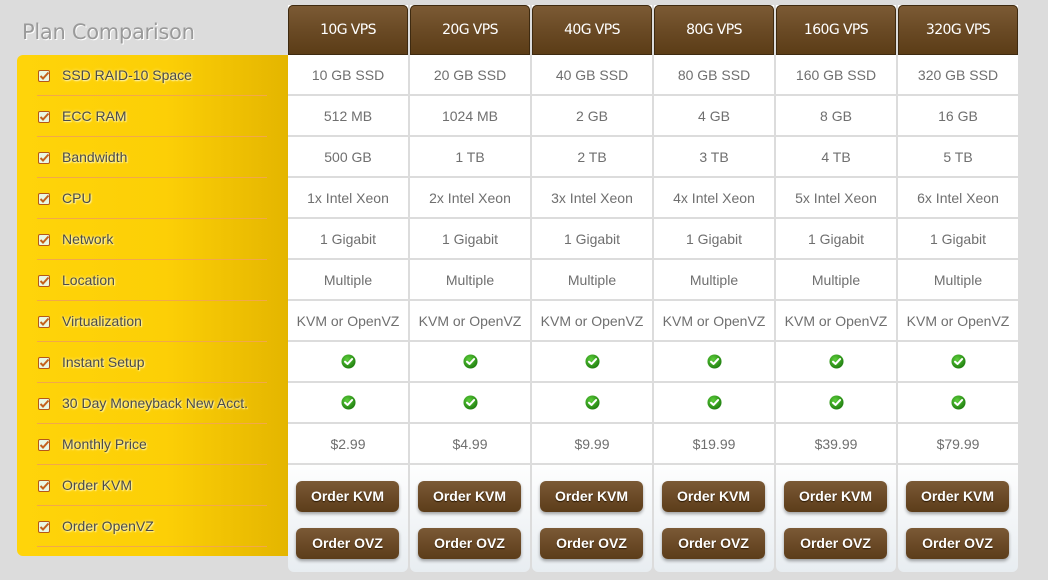 Image resolution: width=1048 pixels, height=580 pixels. What do you see at coordinates (348, 75) in the screenshot?
I see `space-cell: 10 GB SSD` at bounding box center [348, 75].